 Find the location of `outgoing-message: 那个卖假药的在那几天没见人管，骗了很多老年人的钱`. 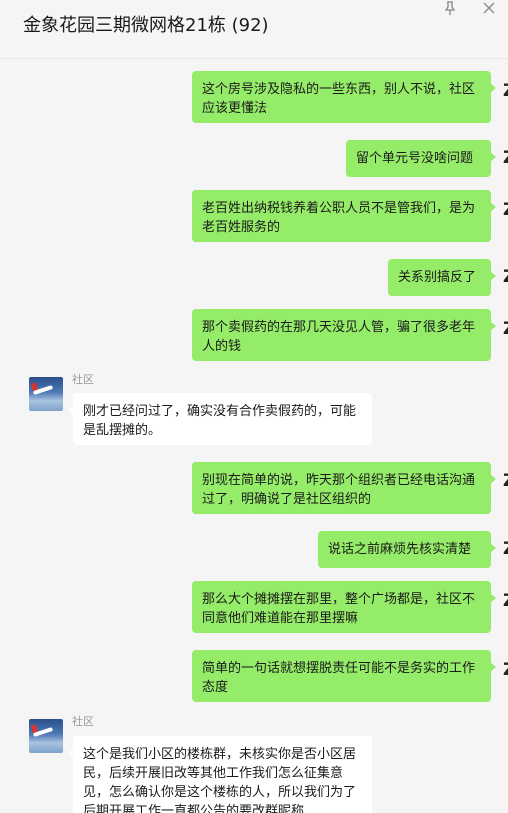

outgoing-message: 那个卖假药的在那几天没见人管，骗了很多老年人的钱 is located at coordinates (344, 335).